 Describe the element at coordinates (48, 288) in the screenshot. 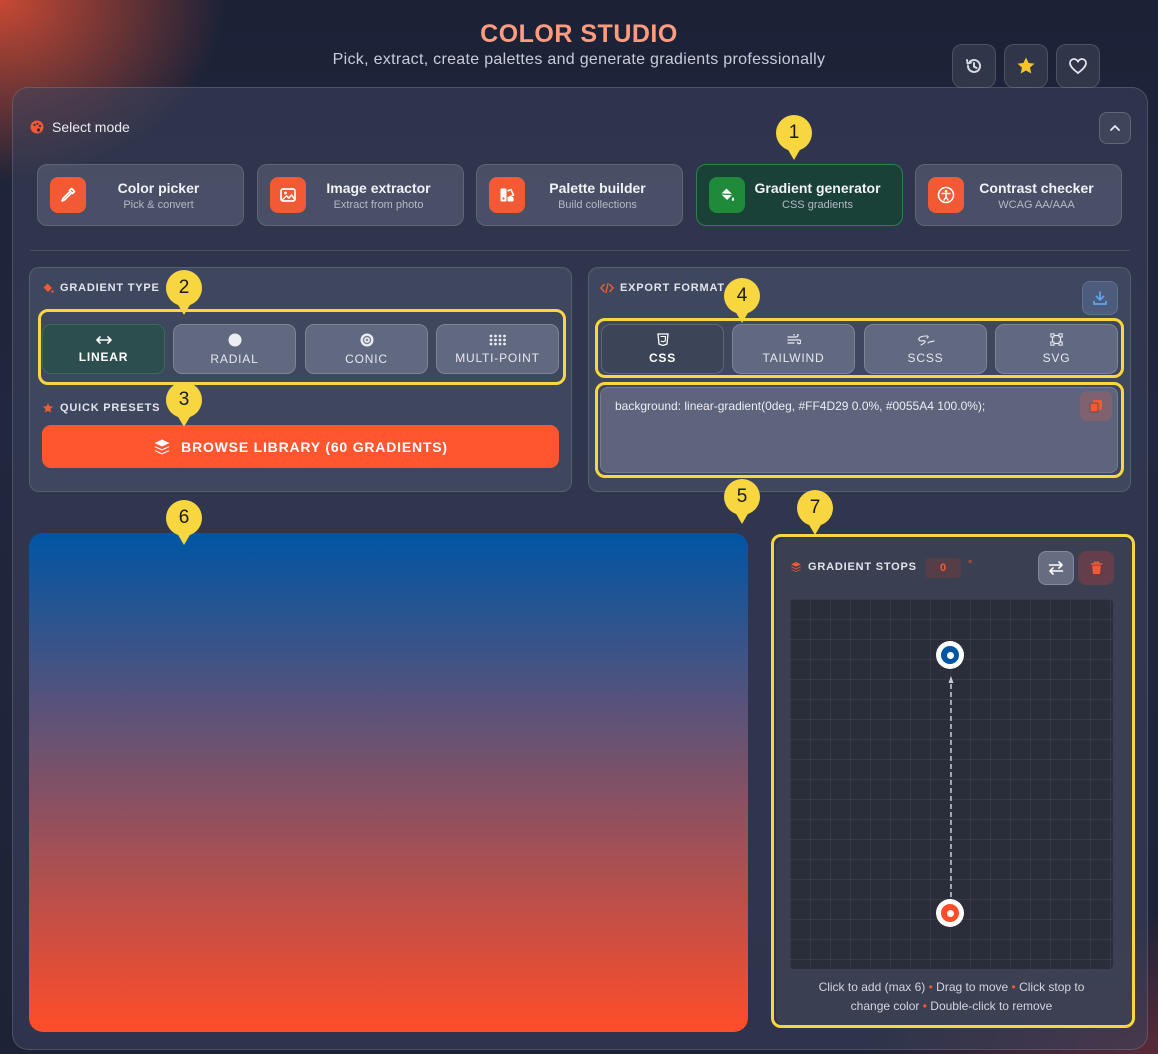

I see `fill-drip-icon` at that location.